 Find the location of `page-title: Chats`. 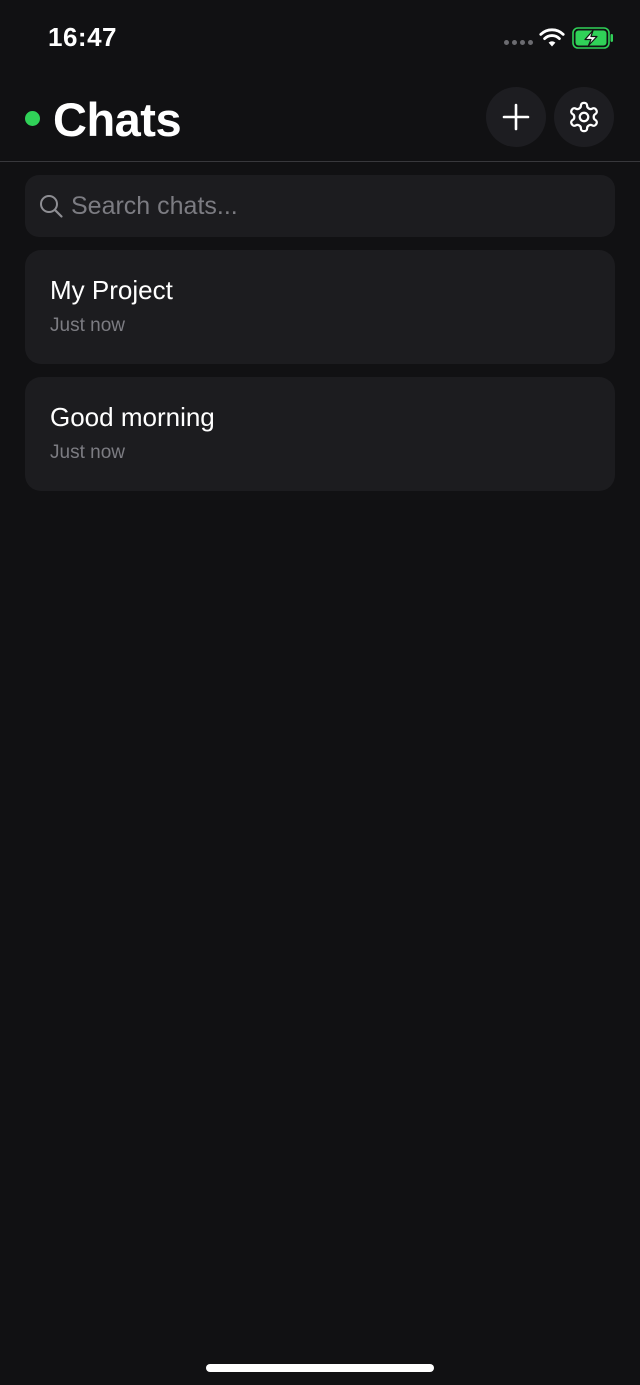

page-title: Chats is located at coordinates (117, 119).